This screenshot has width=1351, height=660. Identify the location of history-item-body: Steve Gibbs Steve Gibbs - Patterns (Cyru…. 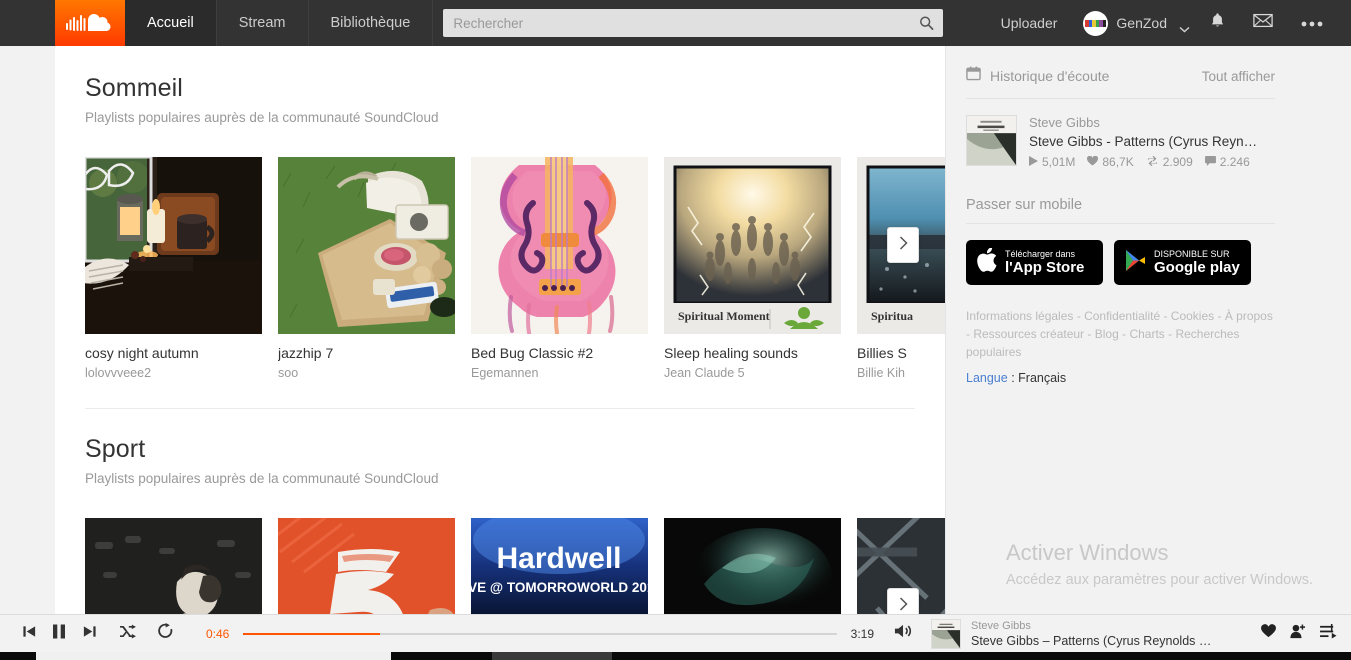
(1152, 142).